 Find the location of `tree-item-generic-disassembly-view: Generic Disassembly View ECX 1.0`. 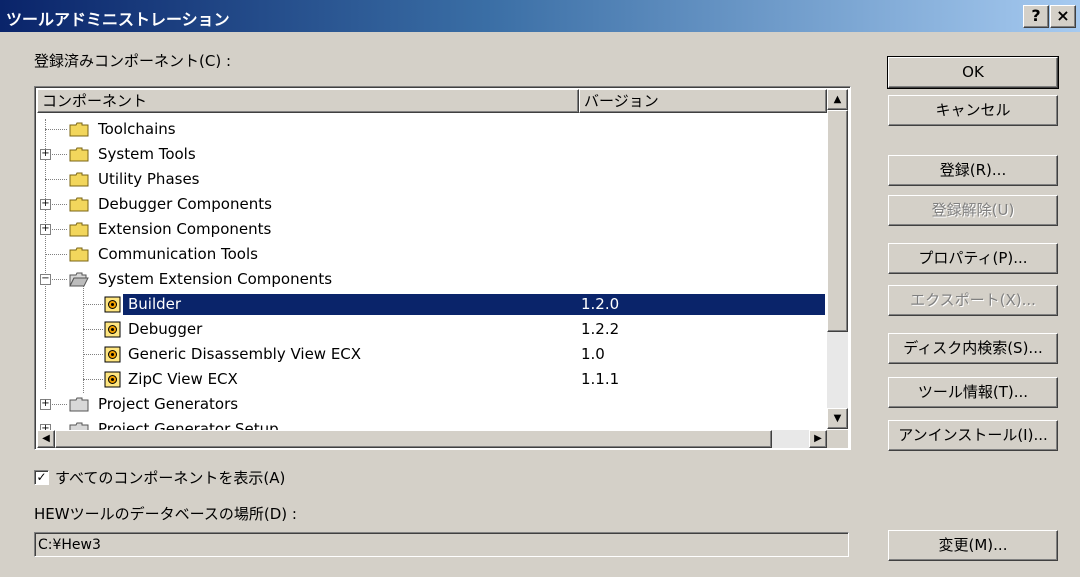

tree-item-generic-disassembly-view: Generic Disassembly View ECX 1.0 is located at coordinates (431, 354).